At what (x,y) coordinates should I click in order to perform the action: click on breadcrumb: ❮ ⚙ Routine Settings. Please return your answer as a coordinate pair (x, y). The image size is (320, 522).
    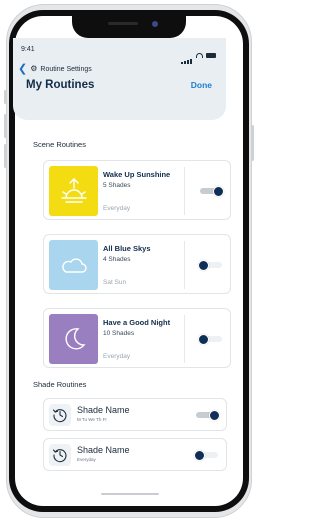
    Looking at the image, I should click on (55, 69).